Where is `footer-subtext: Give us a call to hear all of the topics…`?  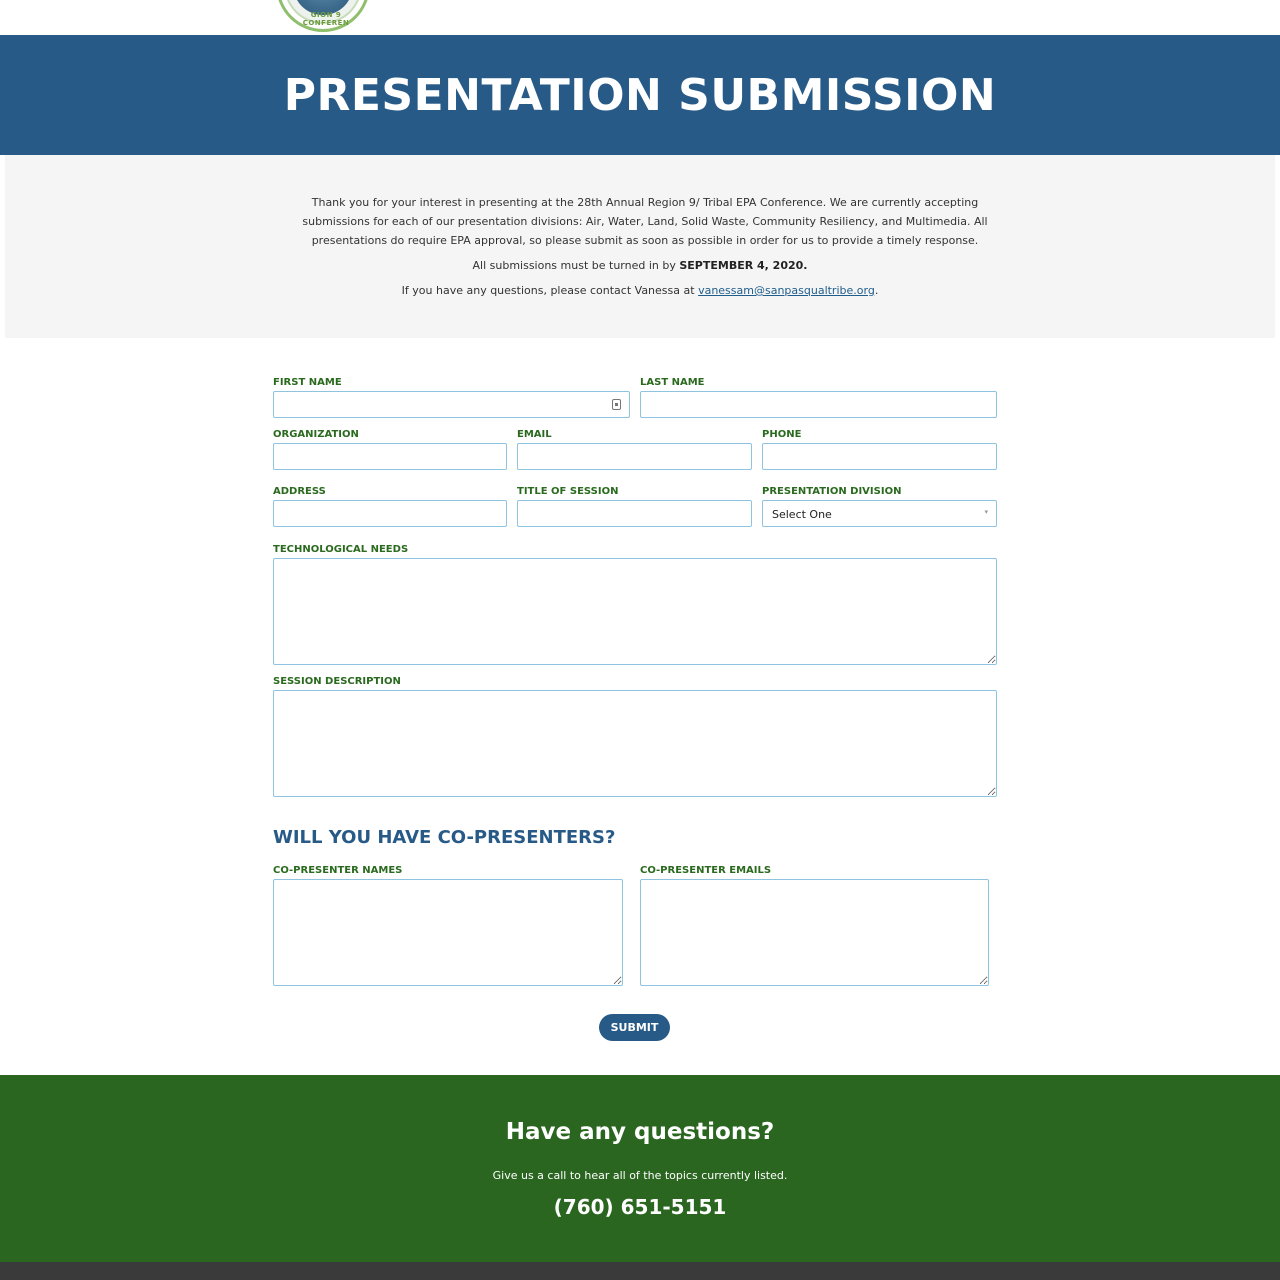 footer-subtext: Give us a call to hear all of the topics… is located at coordinates (640, 1175).